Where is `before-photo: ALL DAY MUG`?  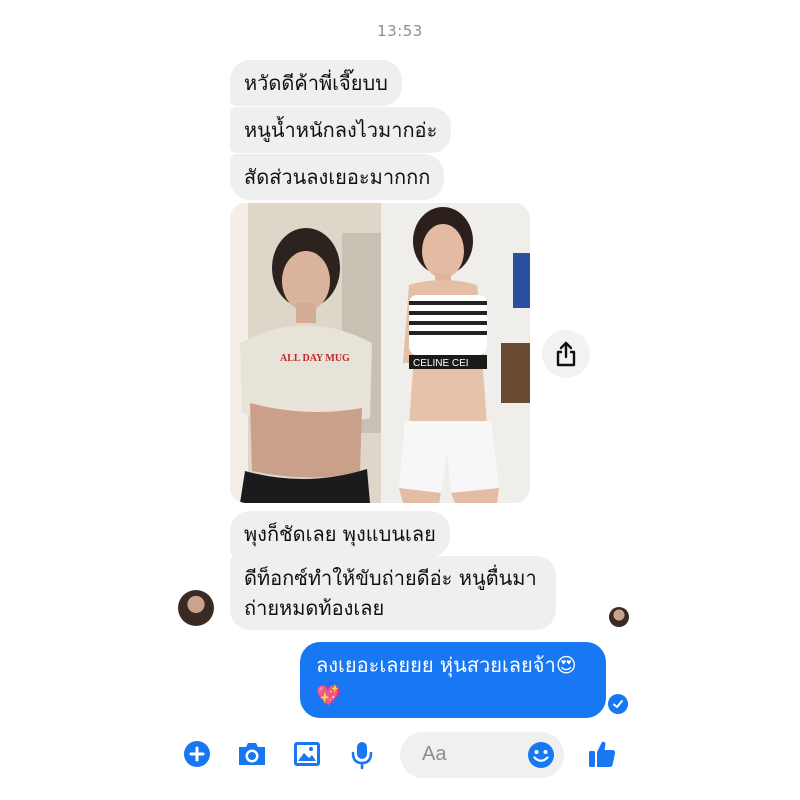 before-photo: ALL DAY MUG is located at coordinates (305, 353).